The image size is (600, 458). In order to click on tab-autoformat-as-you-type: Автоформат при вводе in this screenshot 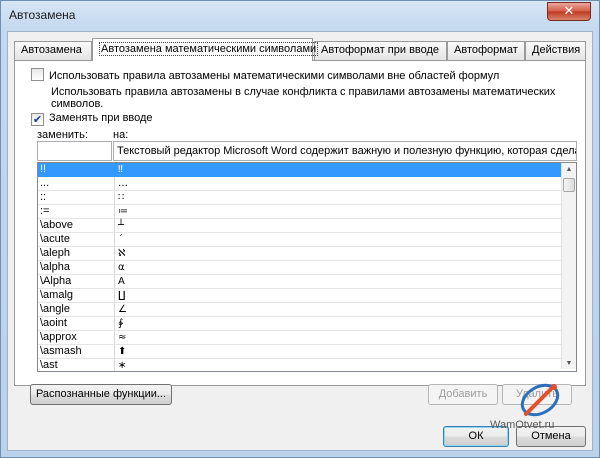, I will do `click(380, 50)`.